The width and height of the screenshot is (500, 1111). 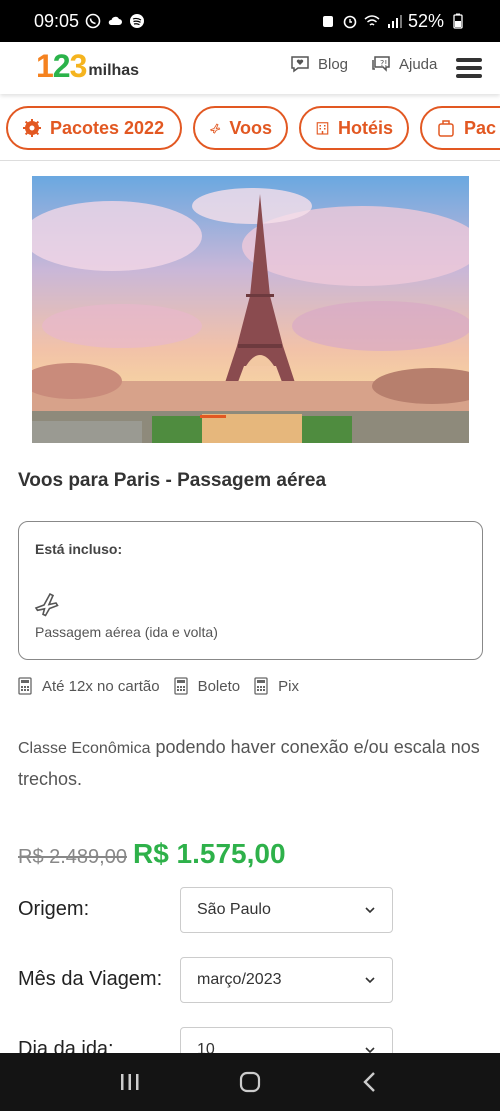 What do you see at coordinates (219, 686) in the screenshot?
I see `payment-label: Boleto` at bounding box center [219, 686].